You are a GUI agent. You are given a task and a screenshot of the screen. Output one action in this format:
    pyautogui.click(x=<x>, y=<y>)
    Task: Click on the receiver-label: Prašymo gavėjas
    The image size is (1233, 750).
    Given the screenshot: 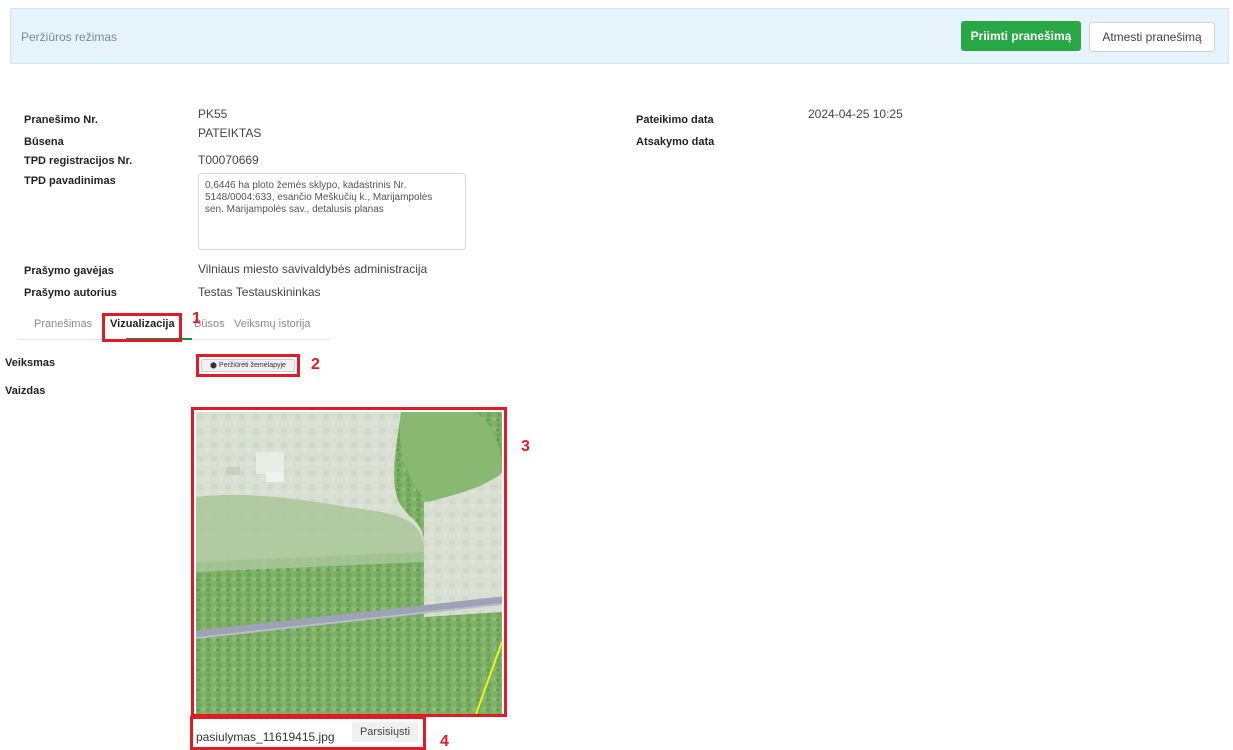 What is the action you would take?
    pyautogui.click(x=69, y=271)
    